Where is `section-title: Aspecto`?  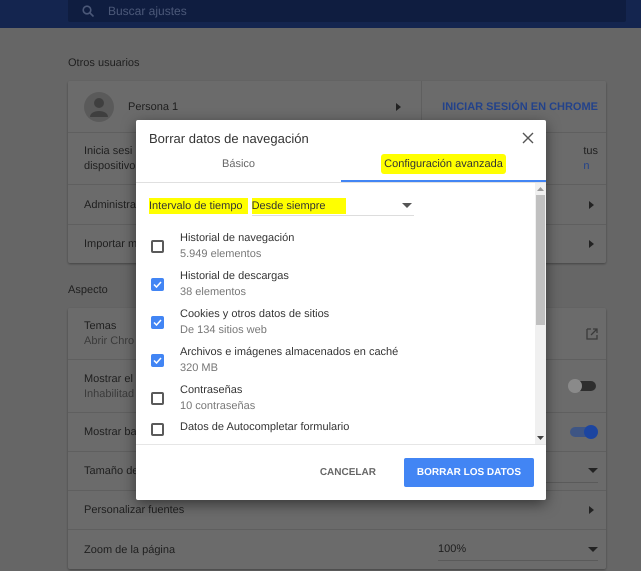 section-title: Aspecto is located at coordinates (88, 290).